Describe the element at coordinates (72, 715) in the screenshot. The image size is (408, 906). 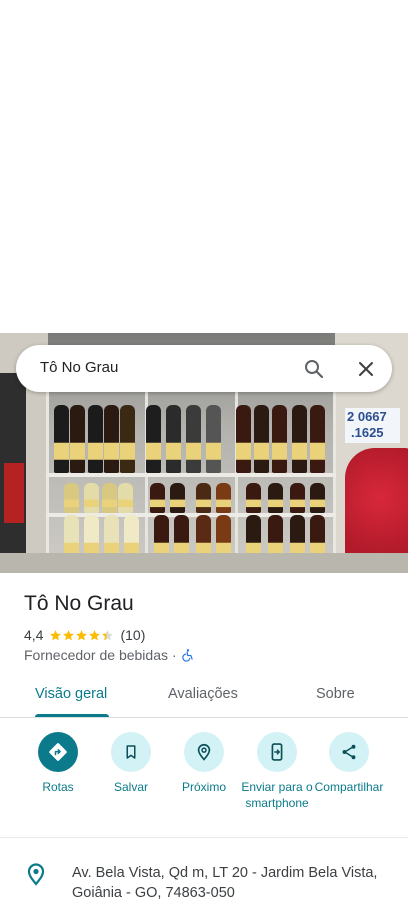
I see `tab-indicator` at that location.